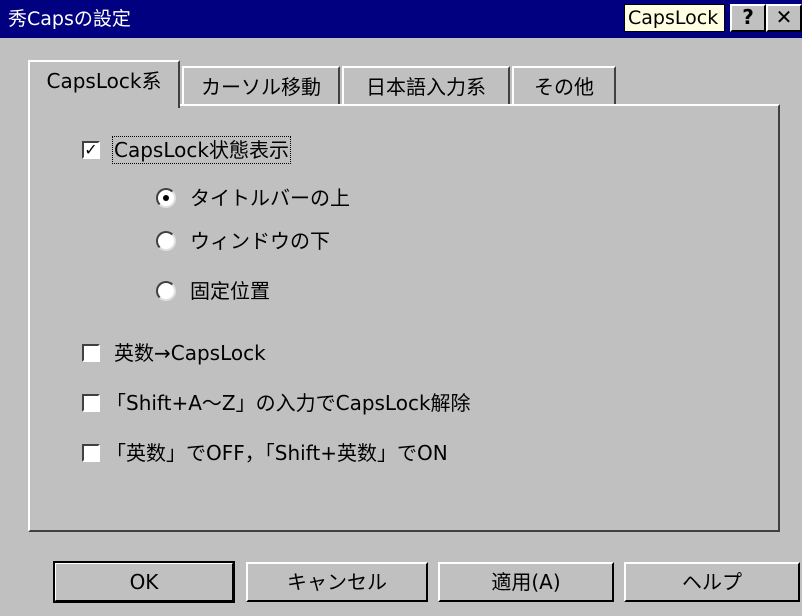 The width and height of the screenshot is (802, 616). I want to click on tab-label: カーソル移動, so click(261, 87).